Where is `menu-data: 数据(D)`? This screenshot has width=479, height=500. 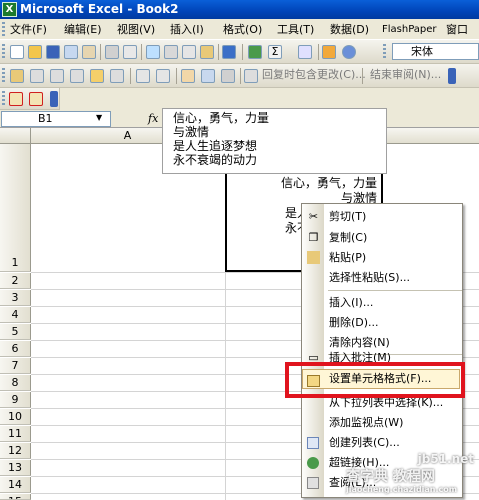 menu-data: 数据(D) is located at coordinates (349, 29).